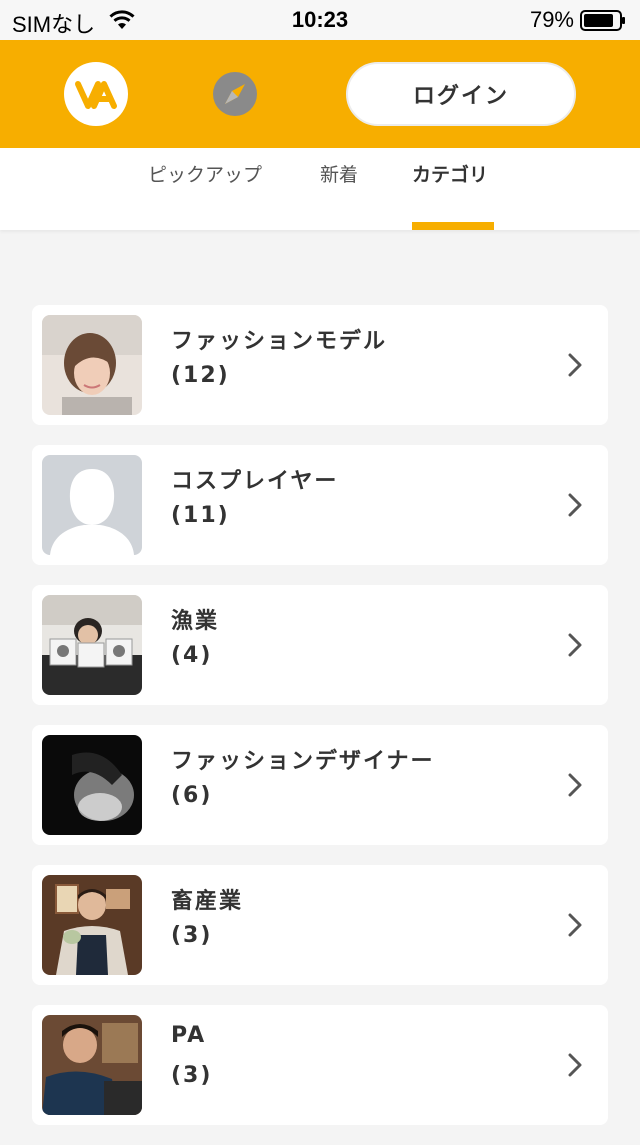  What do you see at coordinates (320, 645) in the screenshot?
I see `category-item-fishery: 漁業 (4)` at bounding box center [320, 645].